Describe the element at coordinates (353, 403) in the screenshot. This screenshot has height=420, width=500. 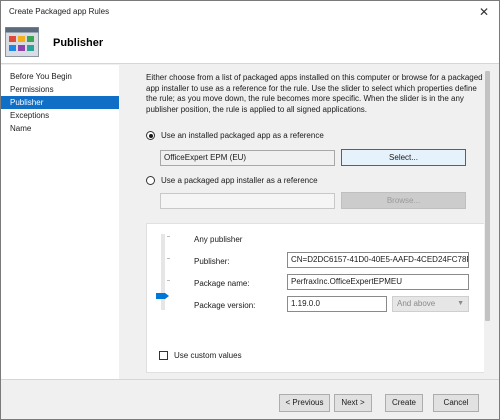
I see `next-button: Next >` at that location.